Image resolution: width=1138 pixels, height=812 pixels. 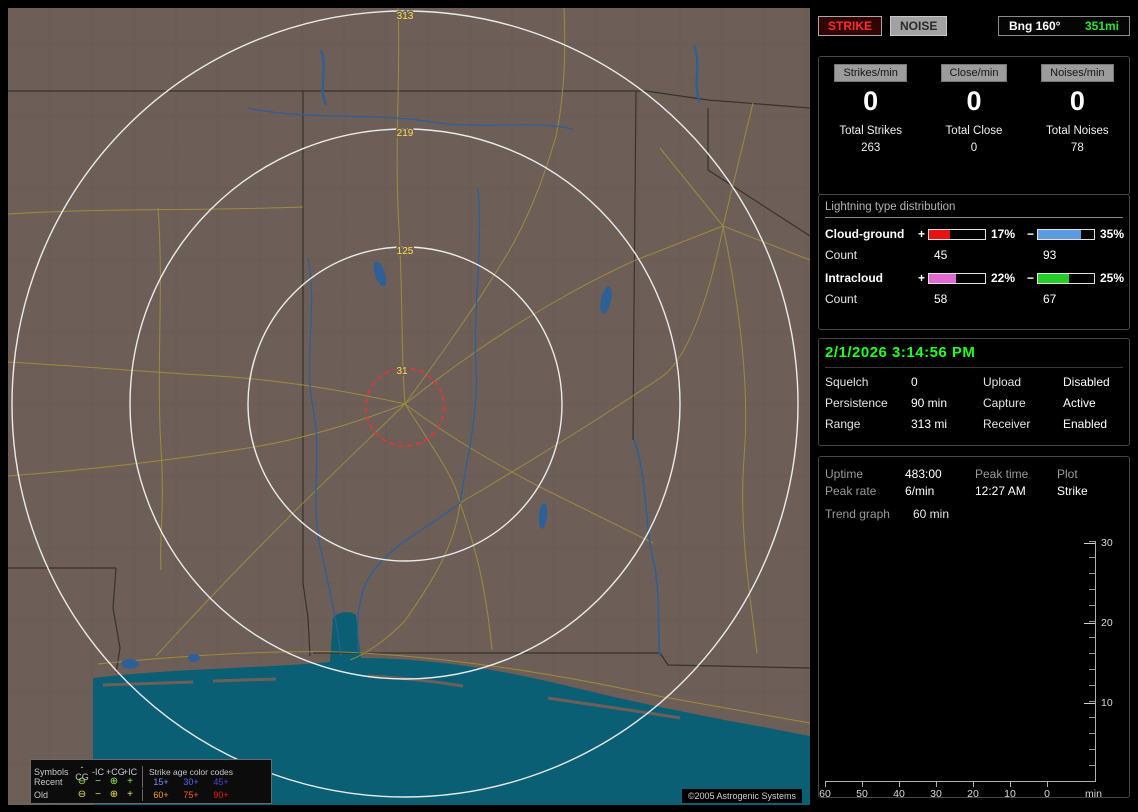 I want to click on ic-positive-bar-fill, so click(x=943, y=278).